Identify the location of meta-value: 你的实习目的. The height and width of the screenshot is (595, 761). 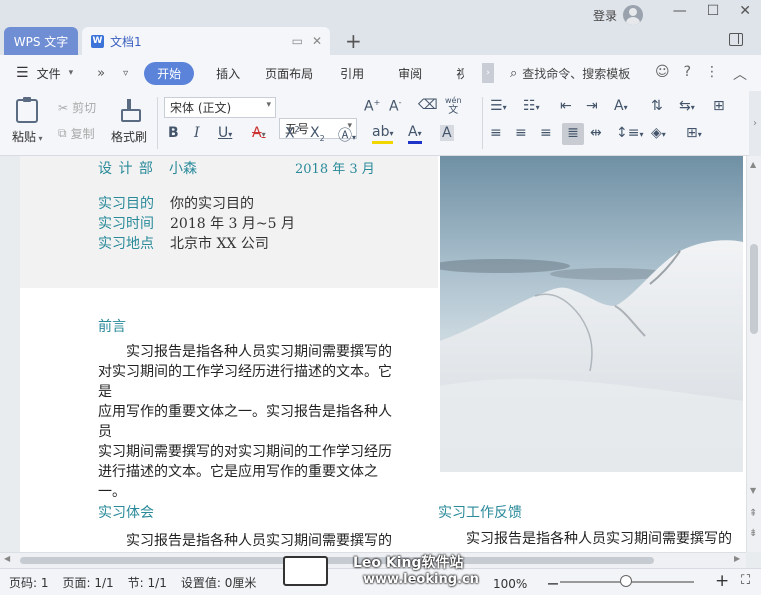
(212, 204).